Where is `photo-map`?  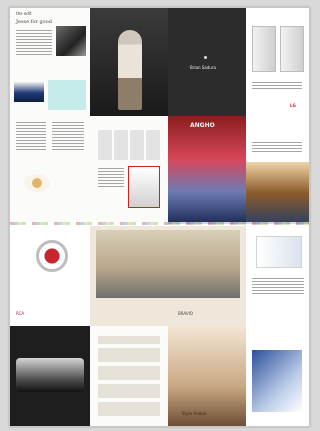 photo-map is located at coordinates (277, 381).